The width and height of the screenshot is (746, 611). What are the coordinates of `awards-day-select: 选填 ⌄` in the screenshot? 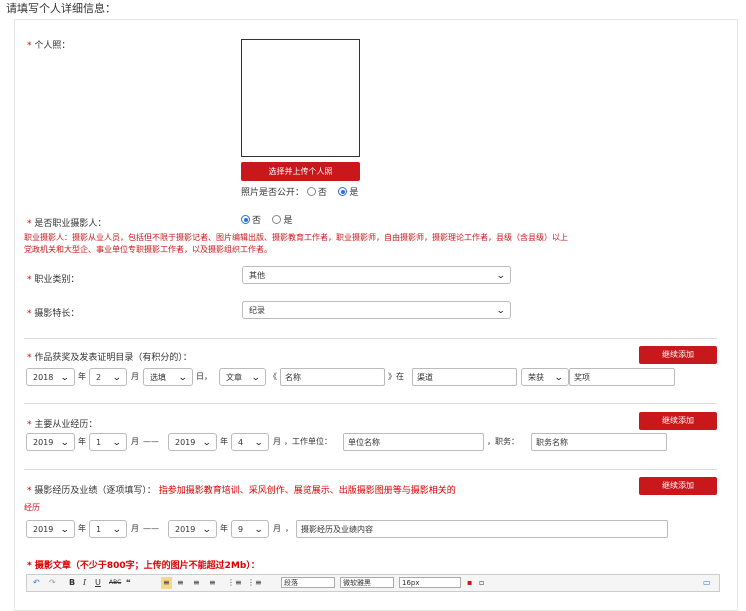 It's located at (168, 377).